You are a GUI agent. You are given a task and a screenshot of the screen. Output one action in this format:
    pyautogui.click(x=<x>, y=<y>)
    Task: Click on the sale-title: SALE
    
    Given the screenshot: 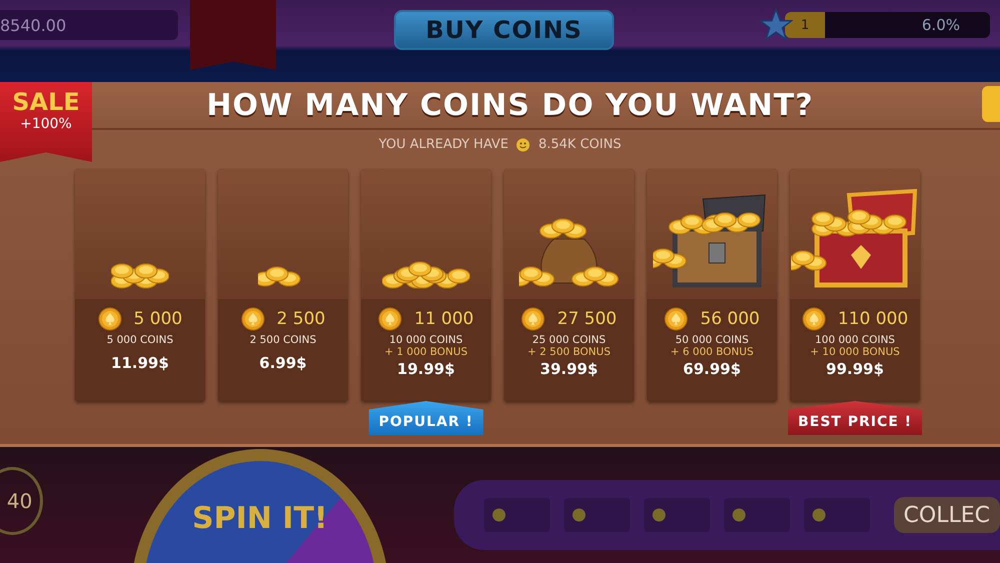 What is the action you would take?
    pyautogui.click(x=46, y=102)
    